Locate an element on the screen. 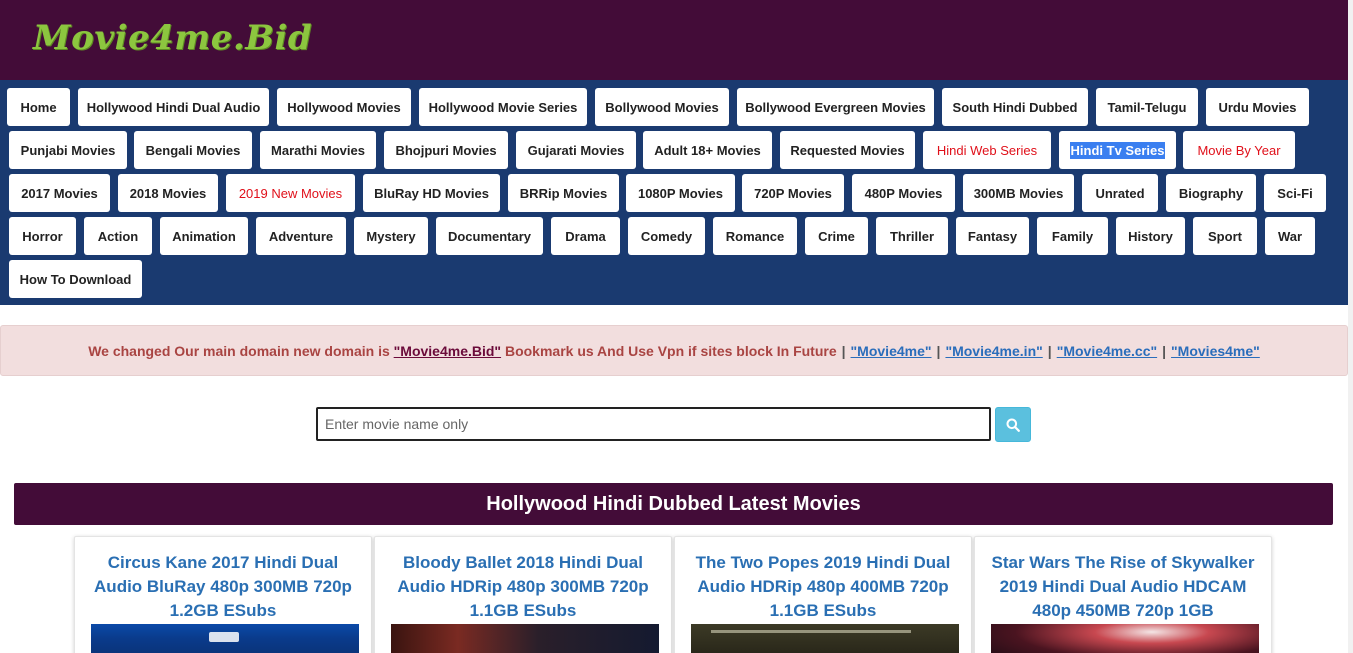  nav-item-comedy: Comedy is located at coordinates (666, 236).